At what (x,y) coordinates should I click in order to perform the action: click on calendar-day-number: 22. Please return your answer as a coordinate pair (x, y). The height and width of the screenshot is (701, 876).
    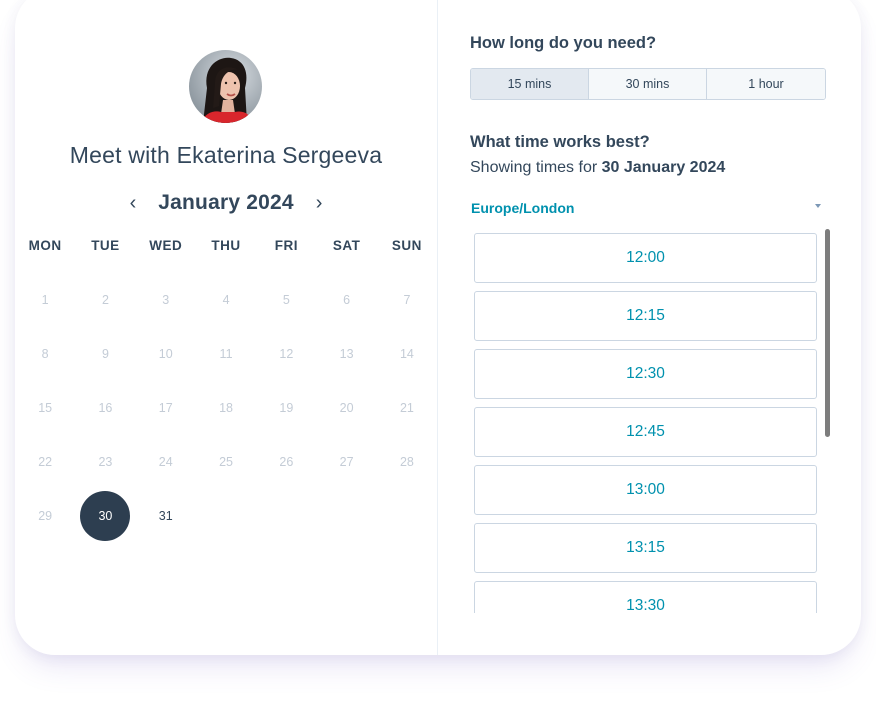
    Looking at the image, I should click on (45, 462).